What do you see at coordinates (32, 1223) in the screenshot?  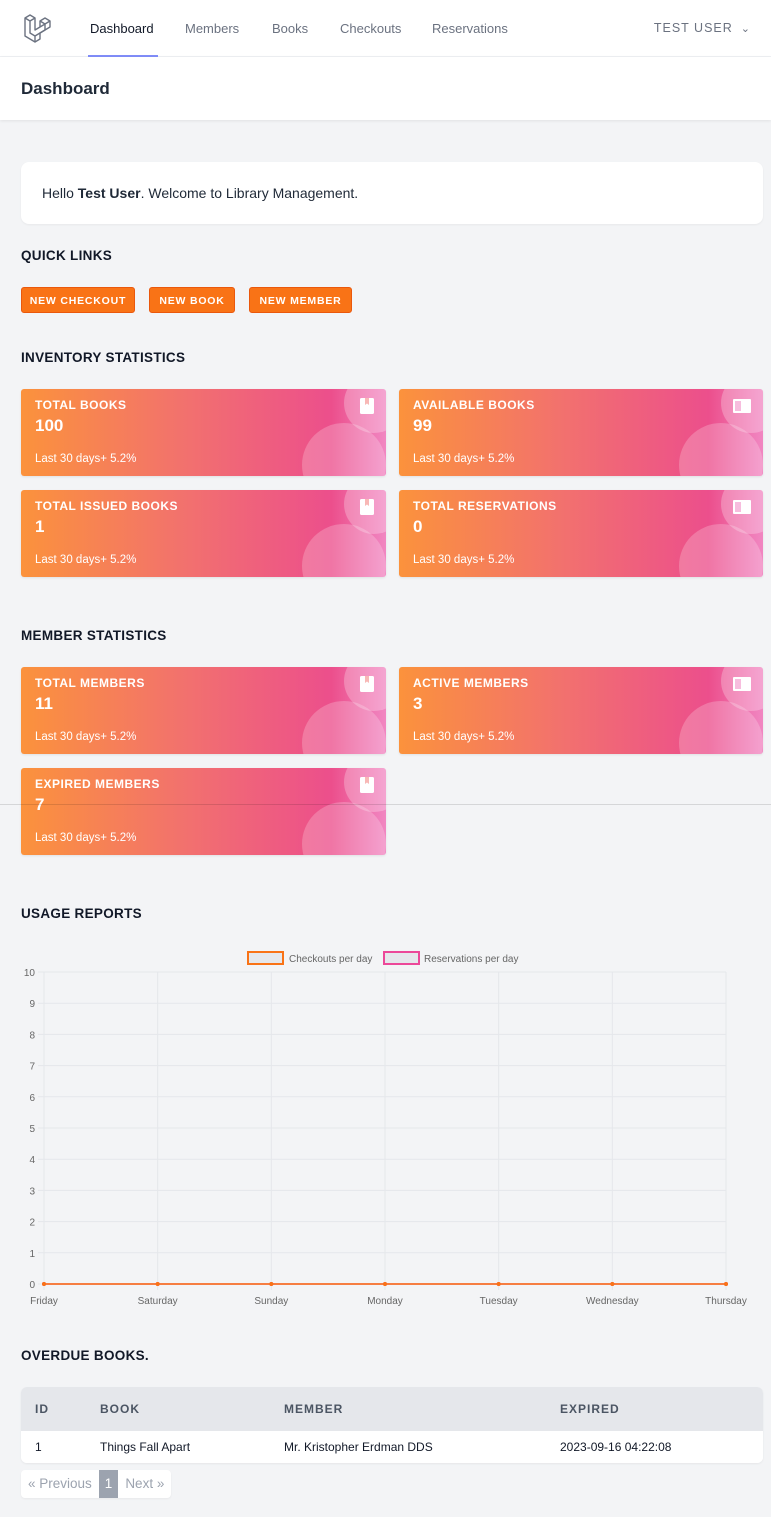 I see `y-tick-label: 2` at bounding box center [32, 1223].